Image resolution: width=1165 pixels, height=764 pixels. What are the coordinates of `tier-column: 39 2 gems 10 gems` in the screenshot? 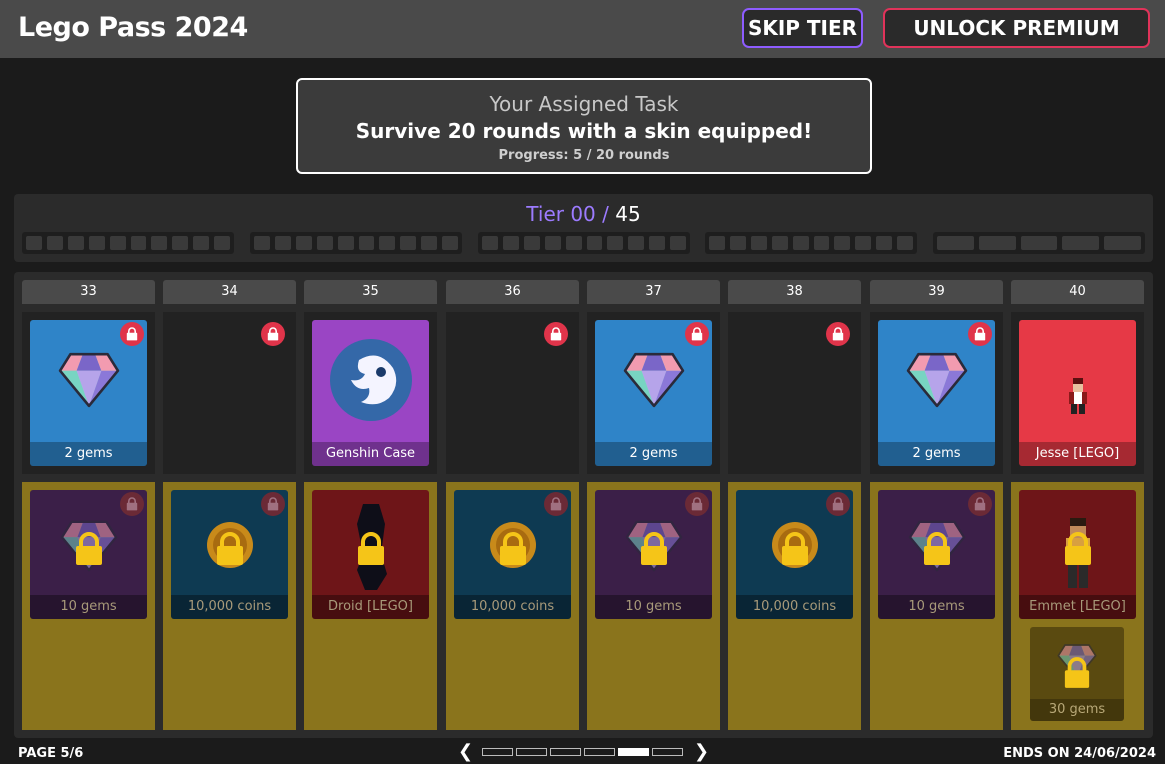 It's located at (936, 505).